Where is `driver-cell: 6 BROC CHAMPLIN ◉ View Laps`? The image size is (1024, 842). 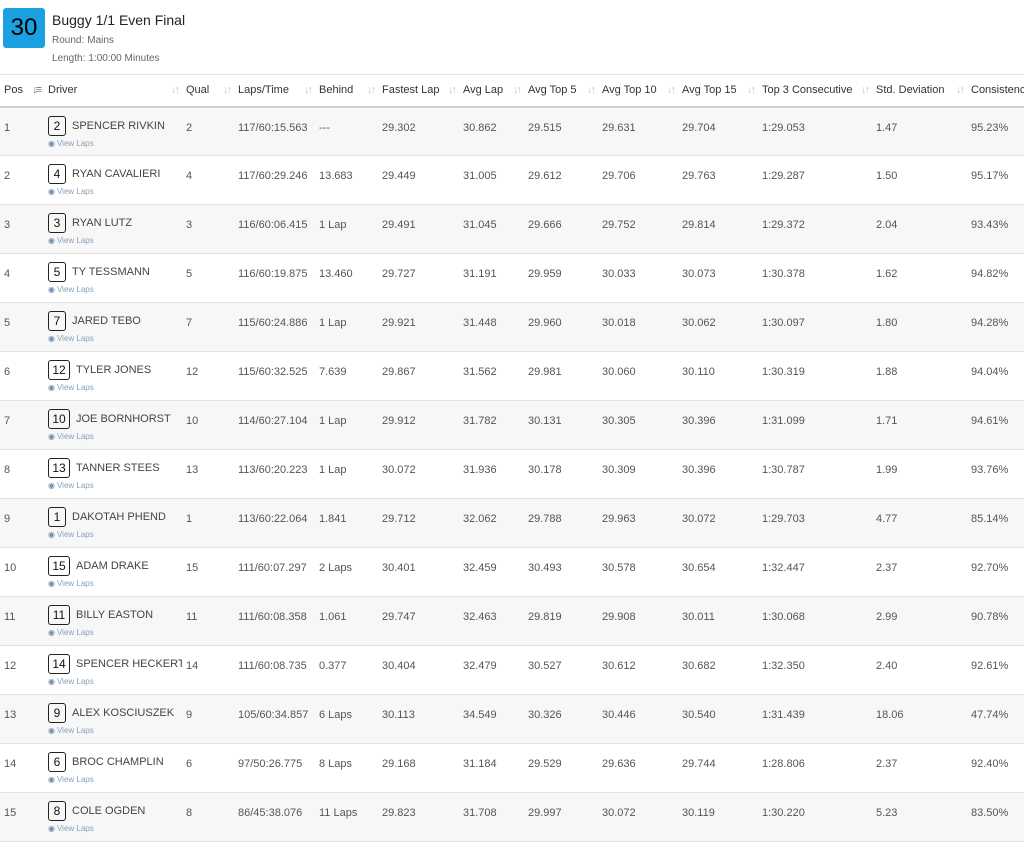 driver-cell: 6 BROC CHAMPLIN ◉ View Laps is located at coordinates (113, 768).